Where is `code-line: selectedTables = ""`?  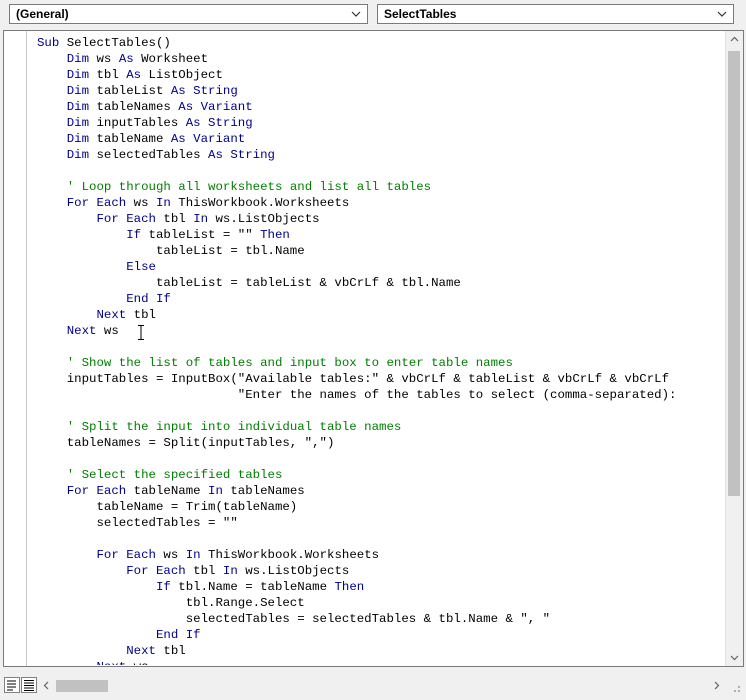 code-line: selectedTables = "" is located at coordinates (379, 523).